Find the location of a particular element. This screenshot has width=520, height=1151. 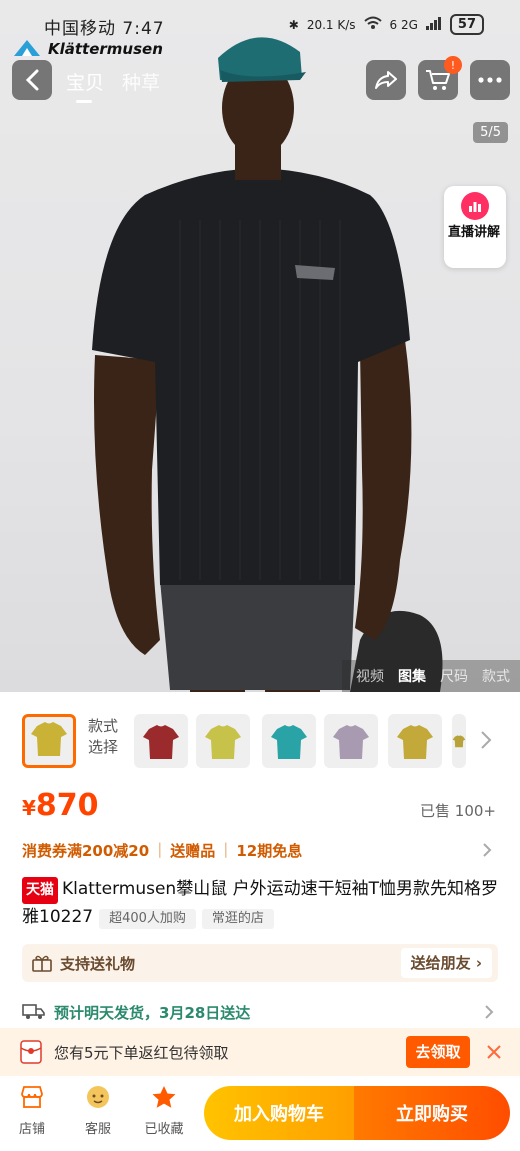

service-icon is located at coordinates (98, 1097).